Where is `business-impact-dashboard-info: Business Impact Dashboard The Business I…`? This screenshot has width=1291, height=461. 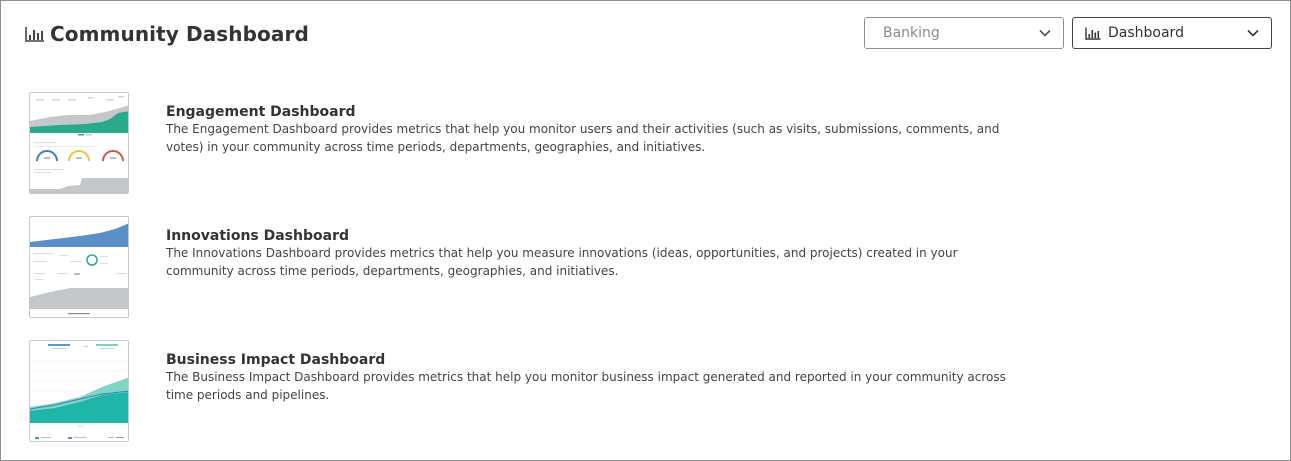
business-impact-dashboard-info: Business Impact Dashboard The Business I… is located at coordinates (596, 377).